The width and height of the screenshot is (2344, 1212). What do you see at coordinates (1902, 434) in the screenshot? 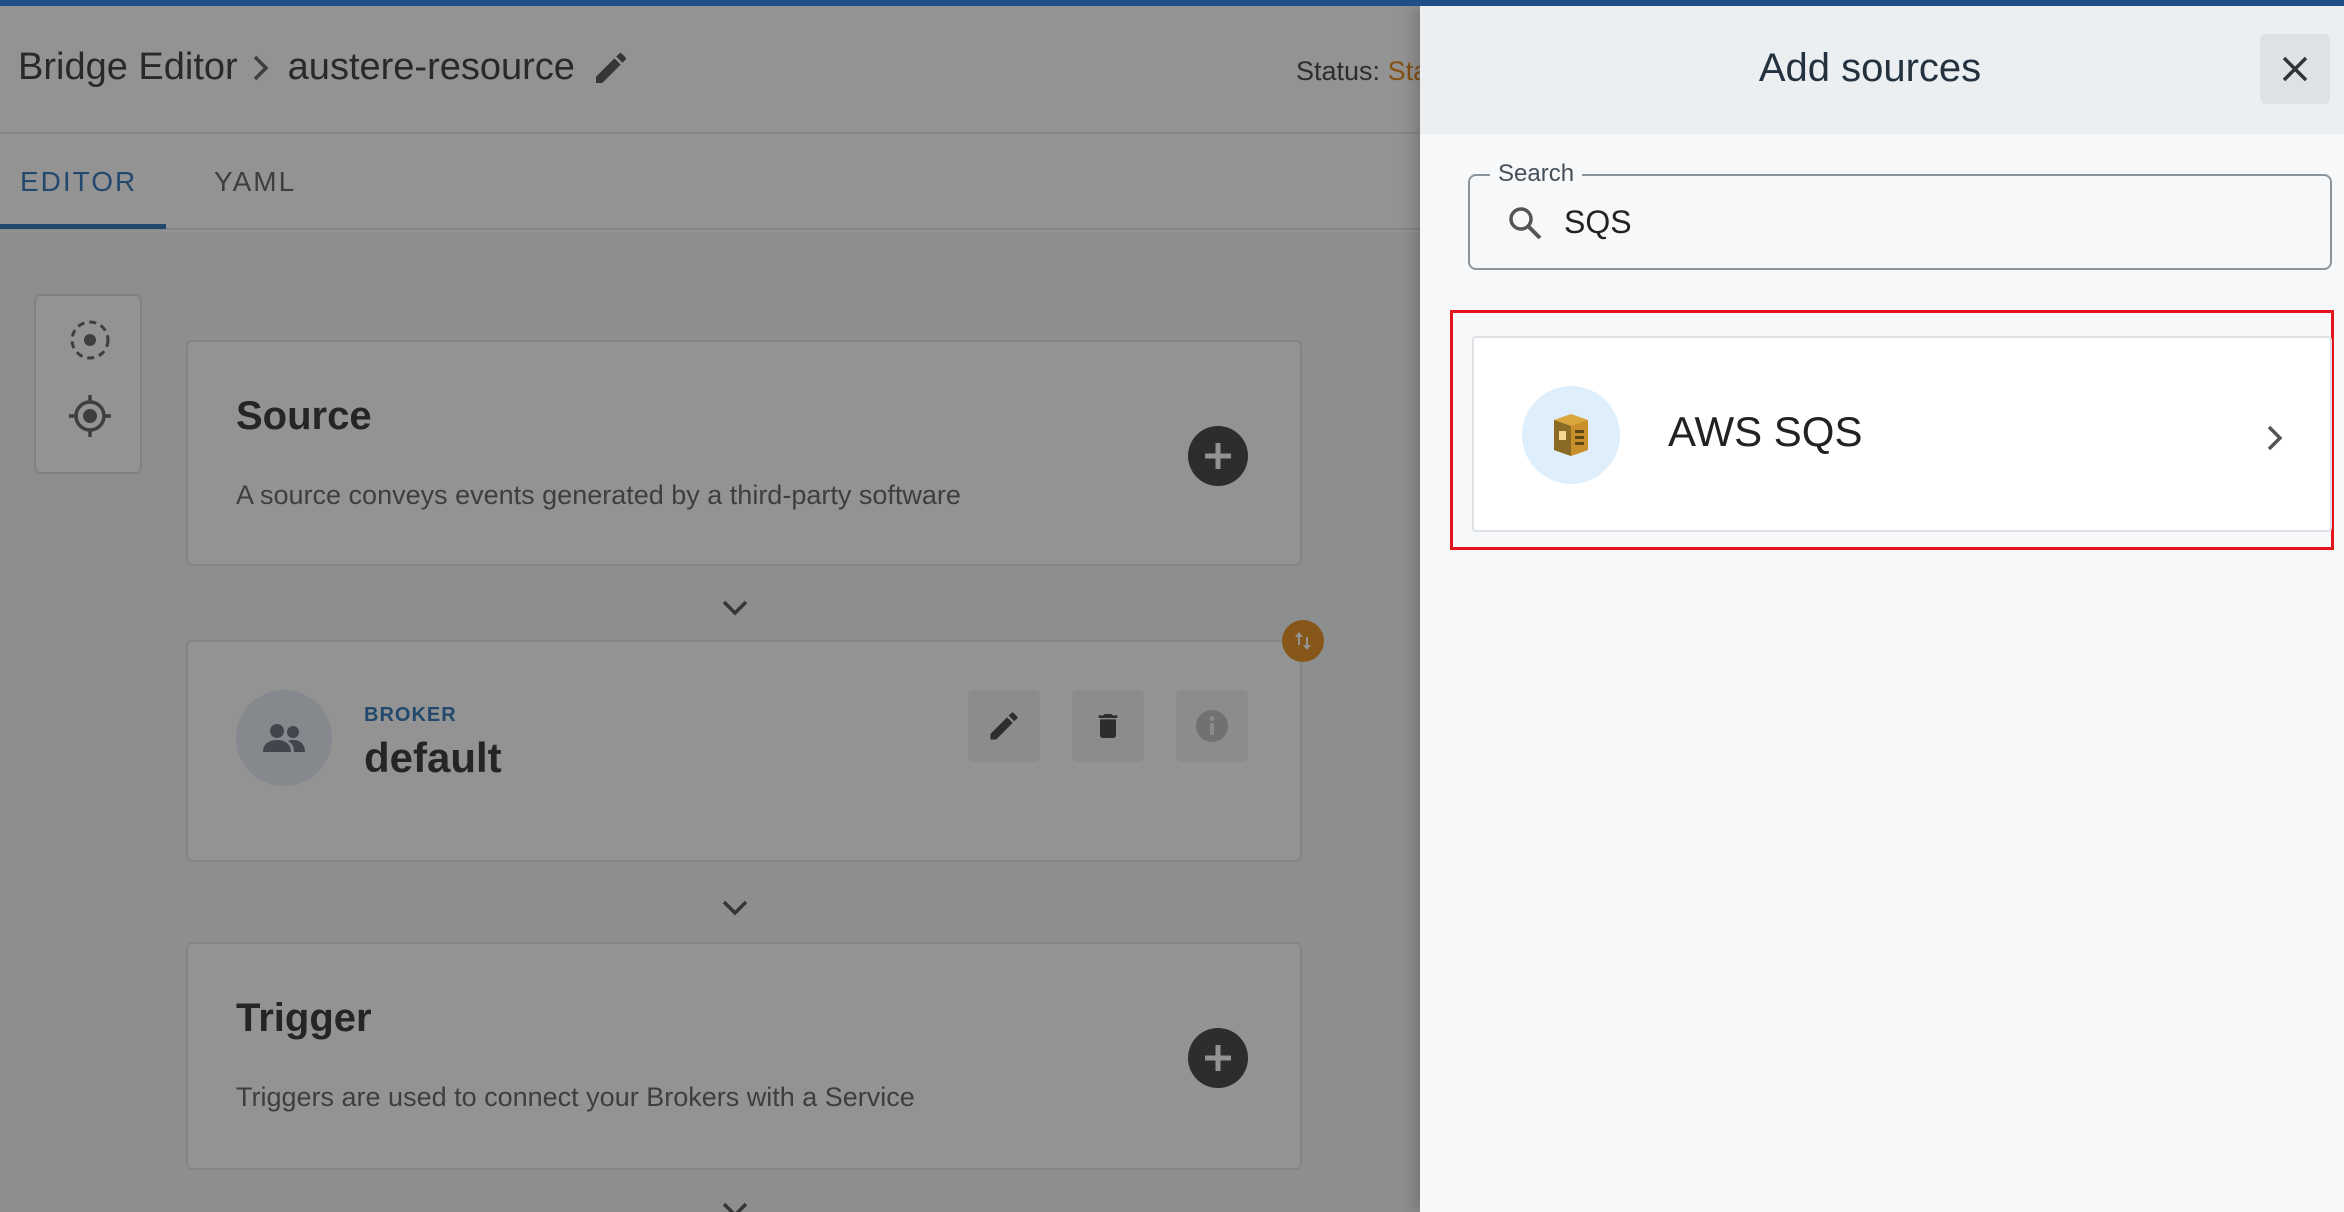
I see `list-item: AWS SQS` at bounding box center [1902, 434].